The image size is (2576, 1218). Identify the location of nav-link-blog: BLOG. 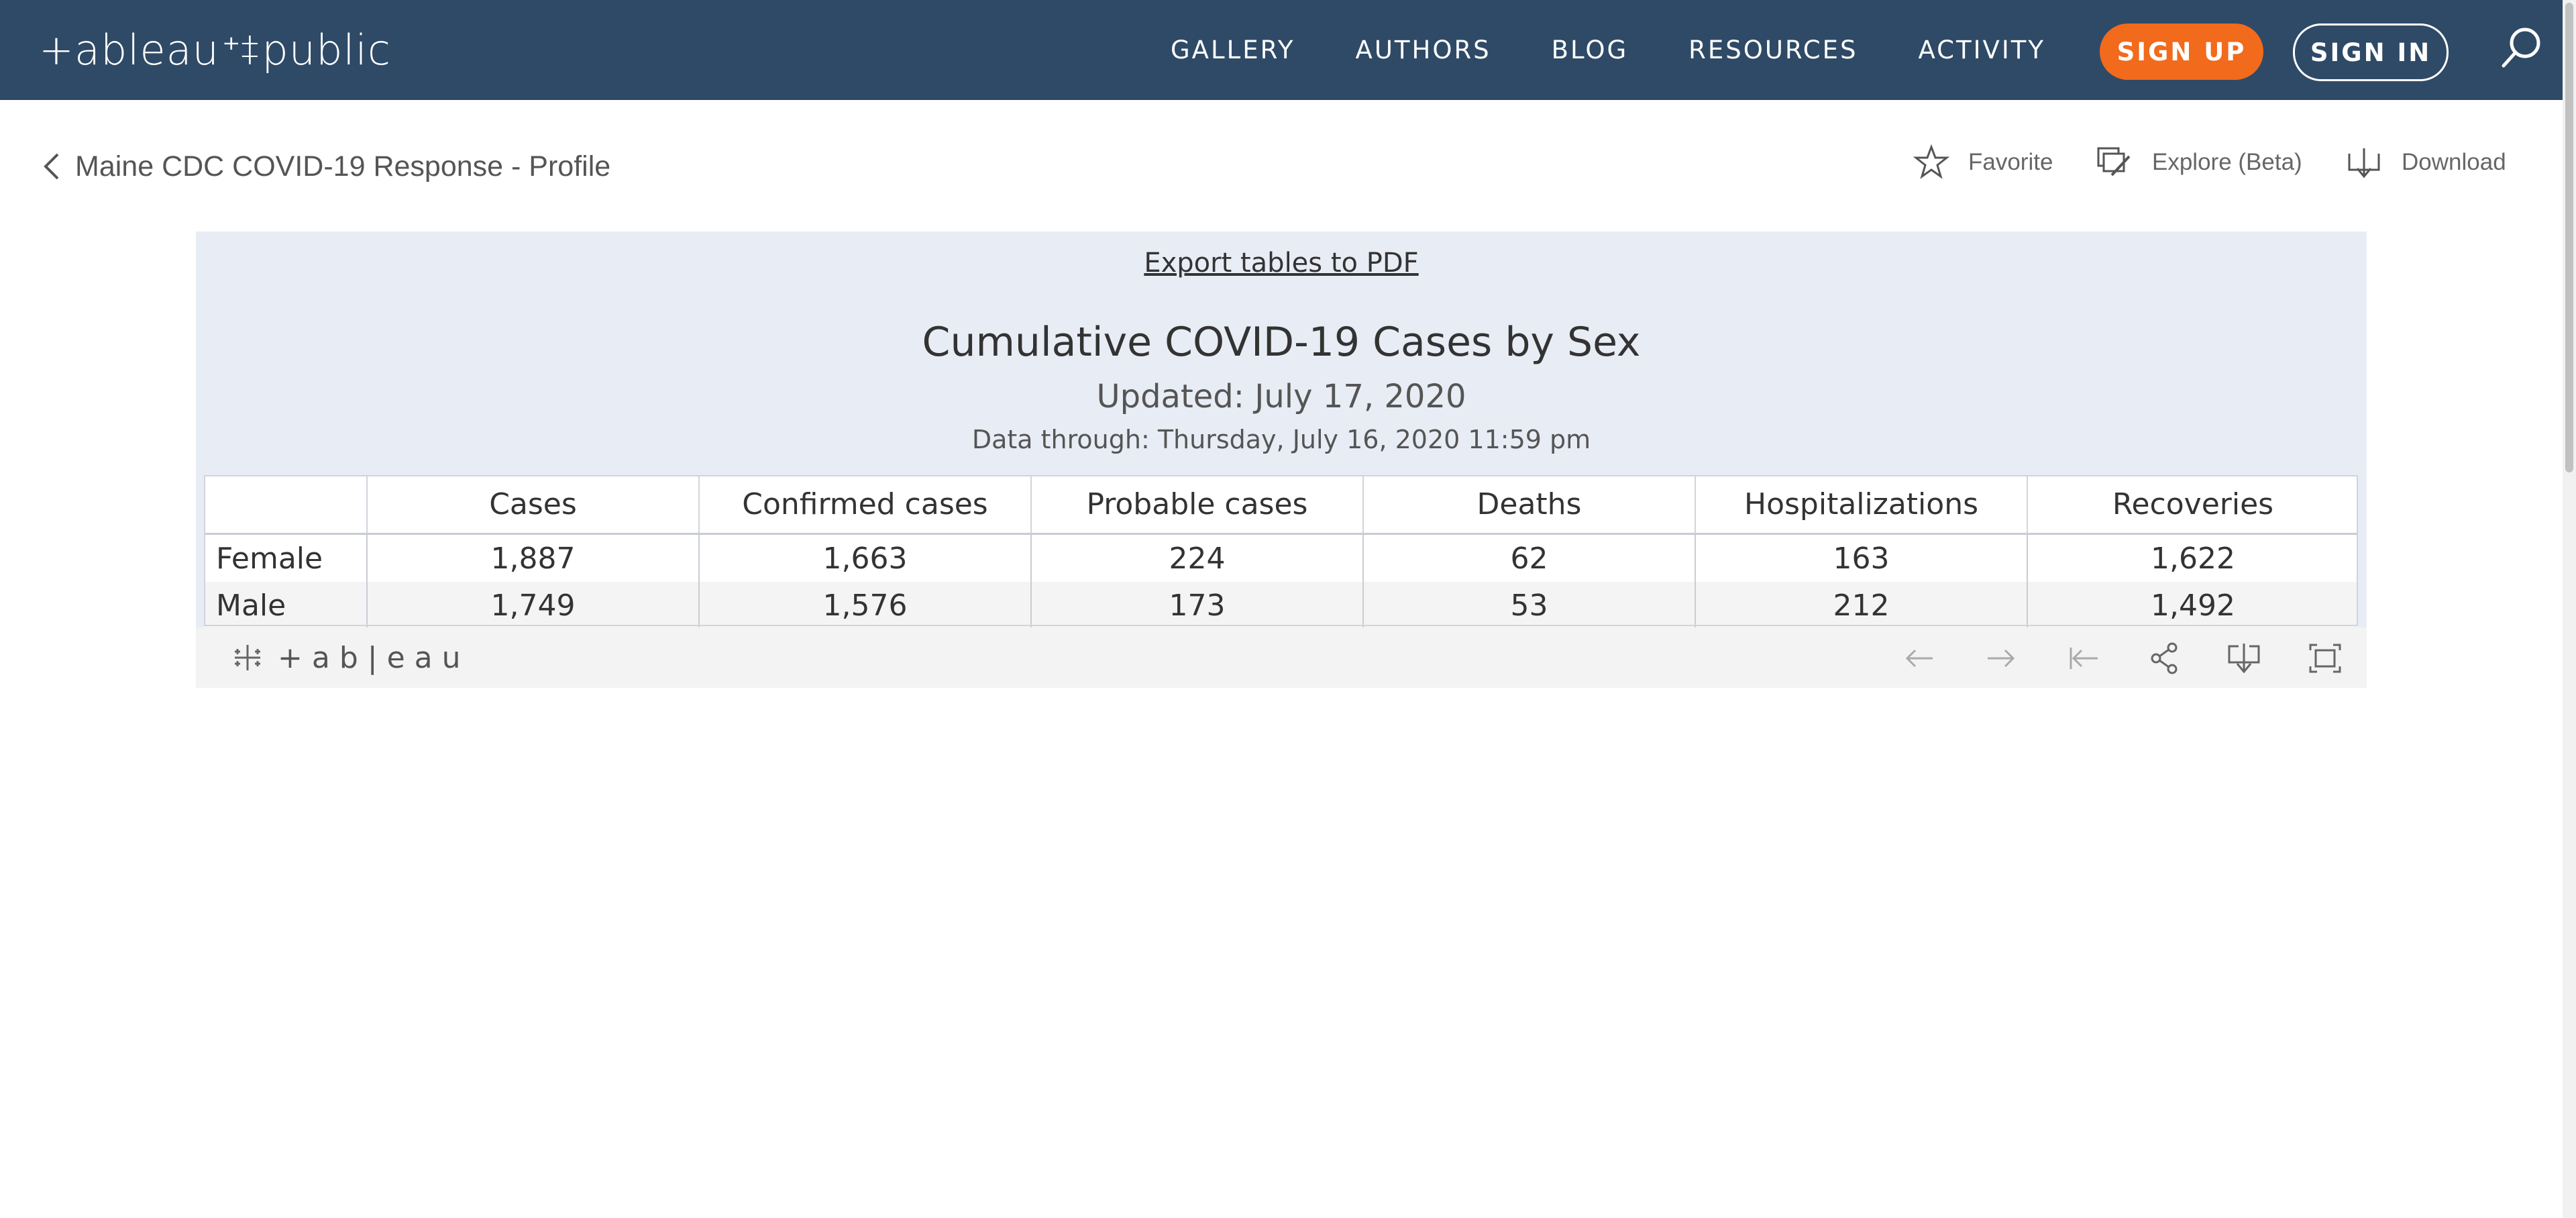
(1590, 50).